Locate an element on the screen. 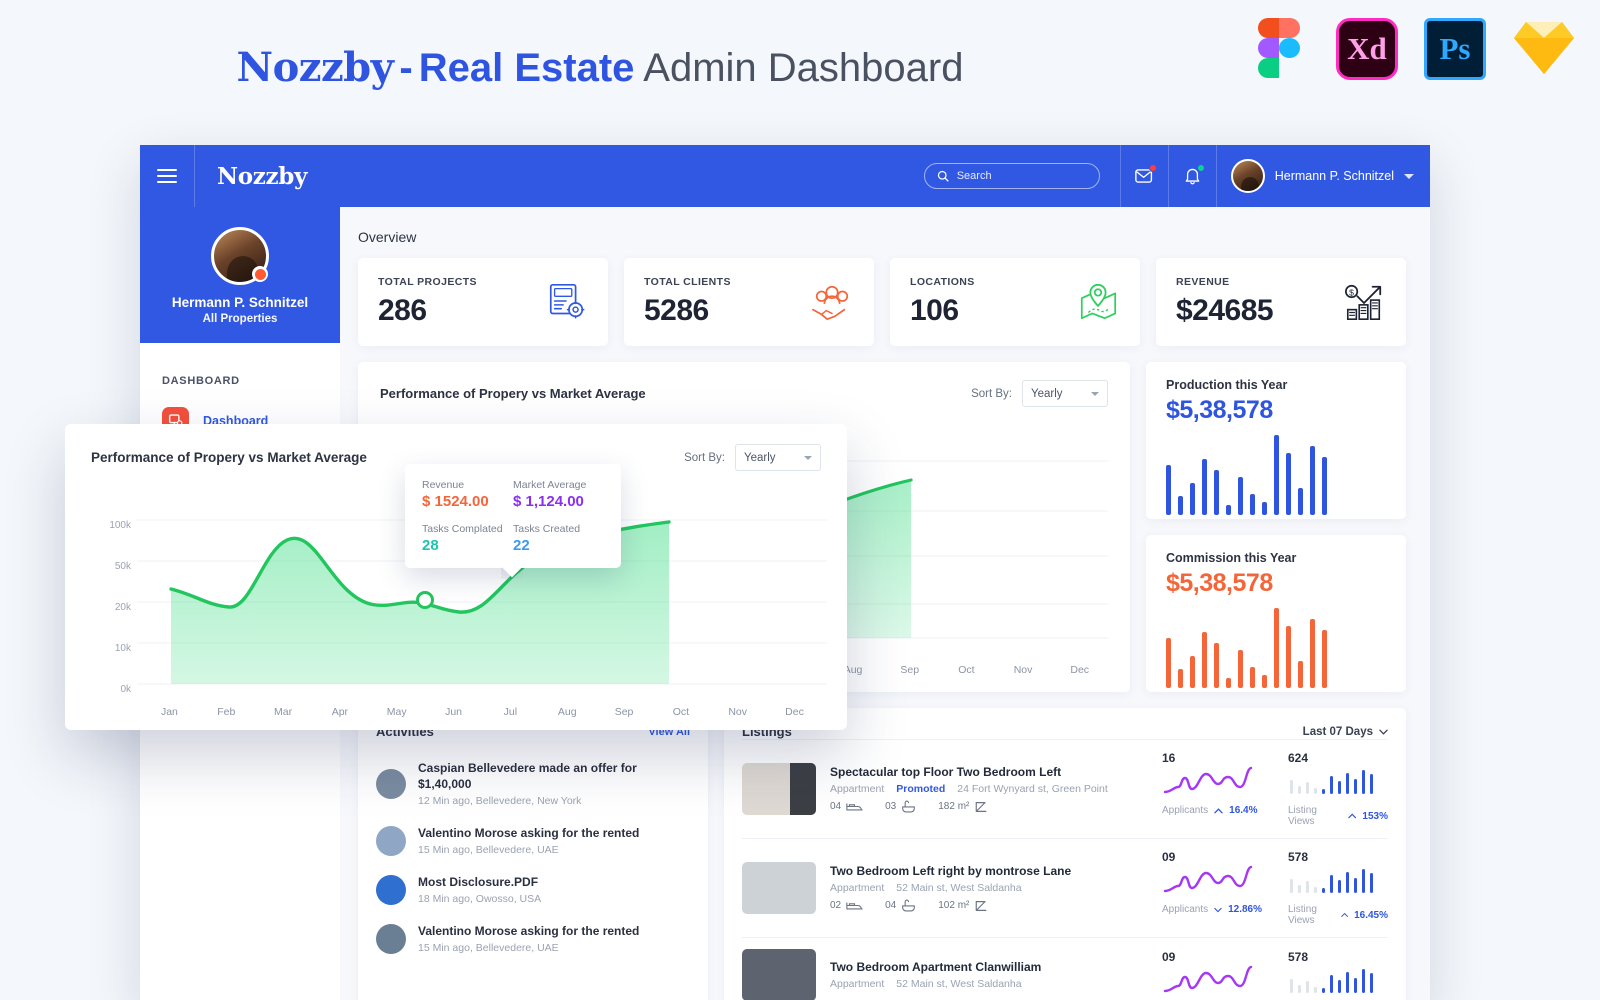 This screenshot has height=1000, width=1600. sidebar-user-name: Hermann P. Schnitzel is located at coordinates (240, 302).